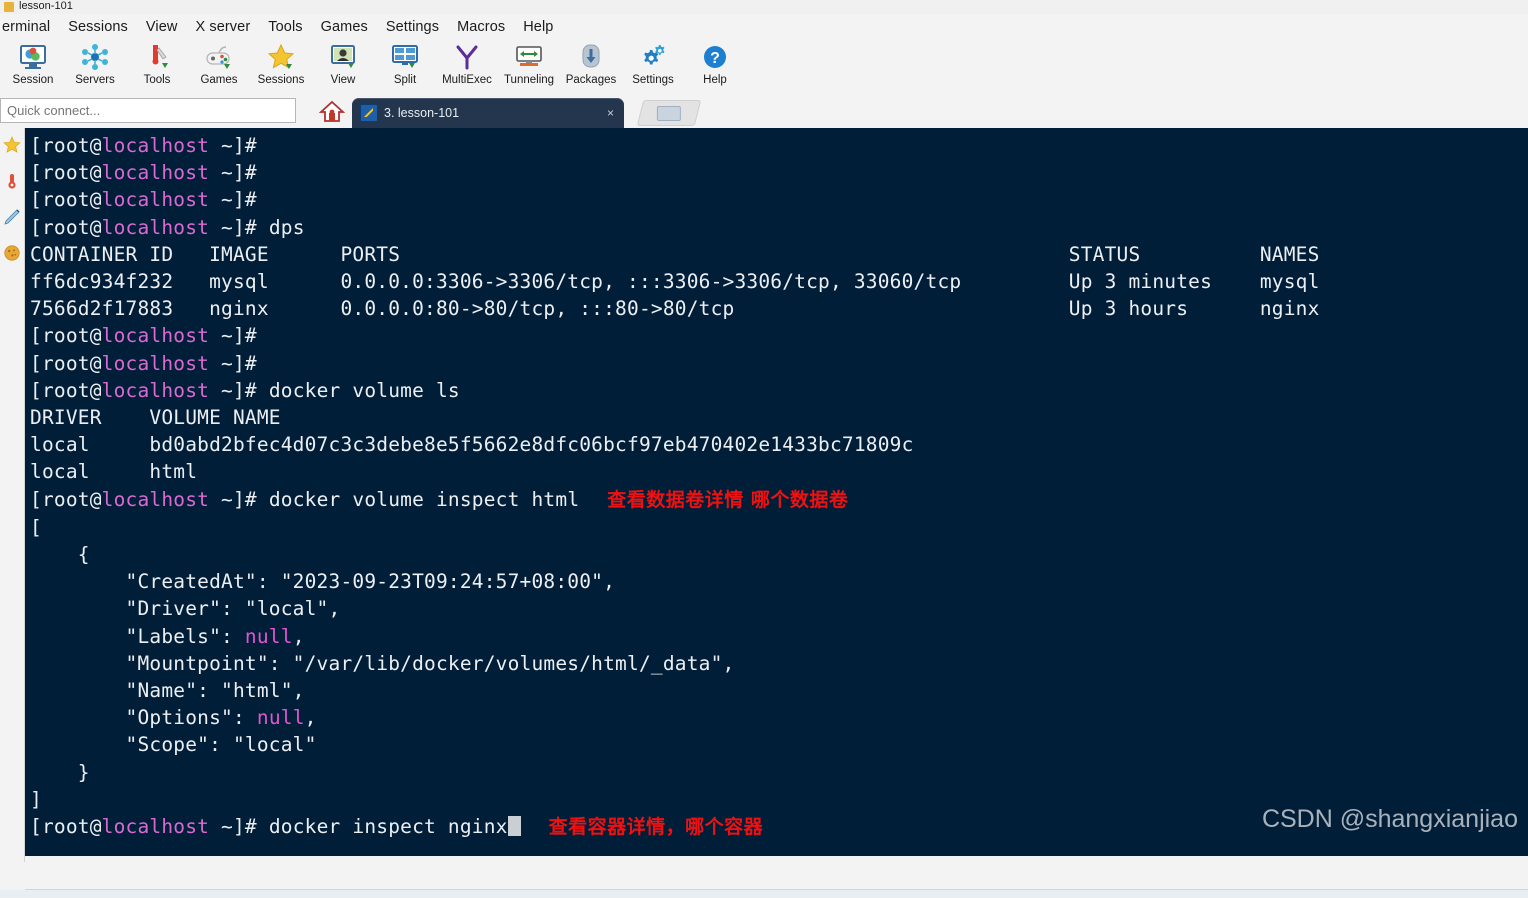 The width and height of the screenshot is (1528, 898). I want to click on tab-label: 3. lesson-101, so click(422, 113).